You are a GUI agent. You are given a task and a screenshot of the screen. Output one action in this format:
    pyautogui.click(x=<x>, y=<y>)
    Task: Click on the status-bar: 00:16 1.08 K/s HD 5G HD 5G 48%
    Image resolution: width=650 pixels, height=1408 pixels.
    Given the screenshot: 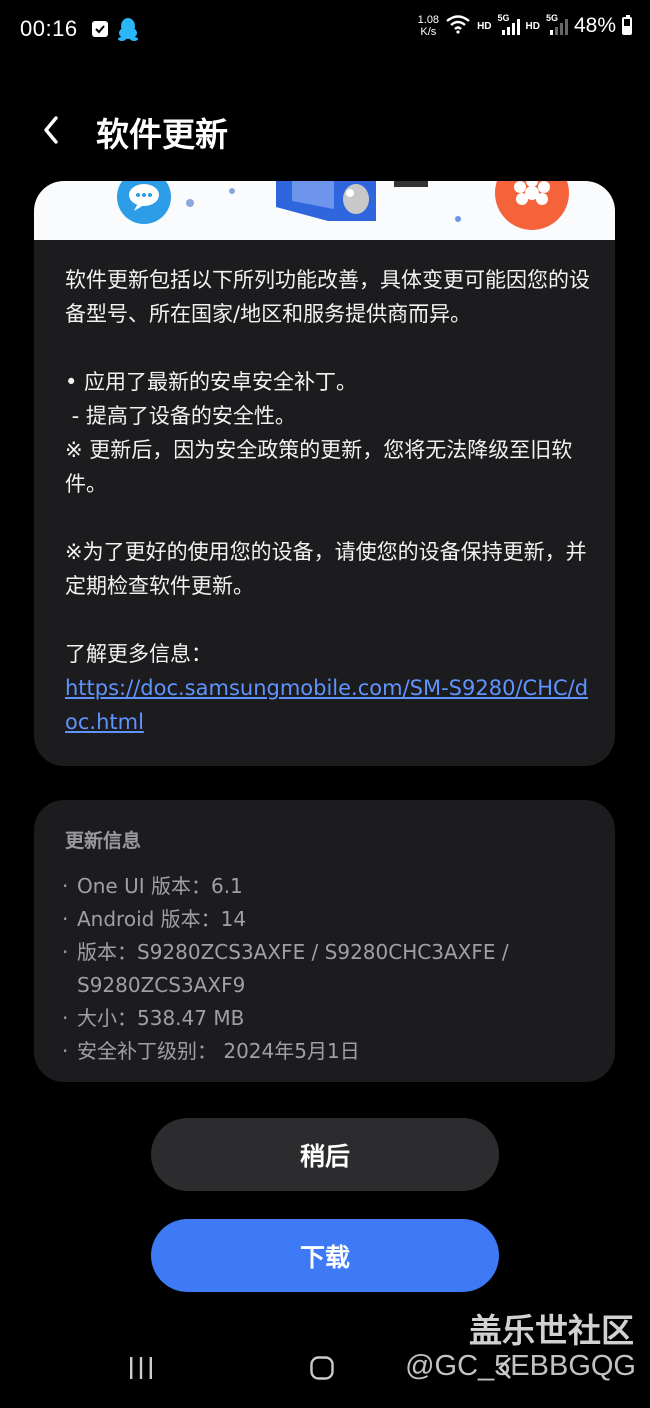 What is the action you would take?
    pyautogui.click(x=325, y=31)
    